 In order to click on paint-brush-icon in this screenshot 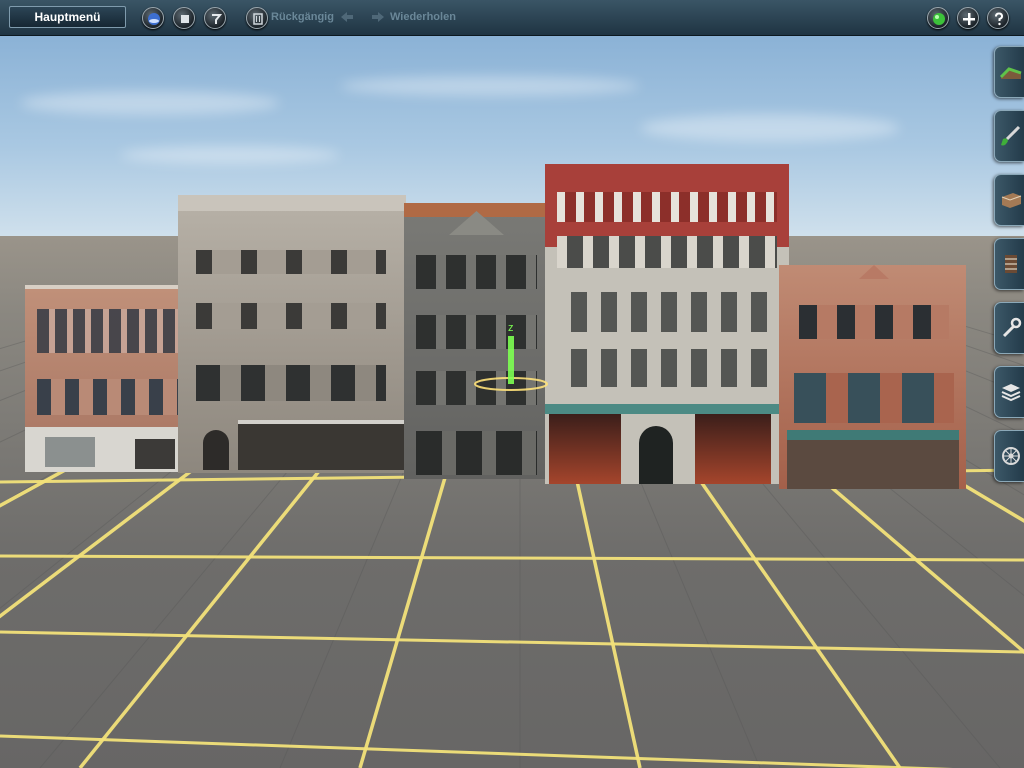, I will do `click(1011, 135)`.